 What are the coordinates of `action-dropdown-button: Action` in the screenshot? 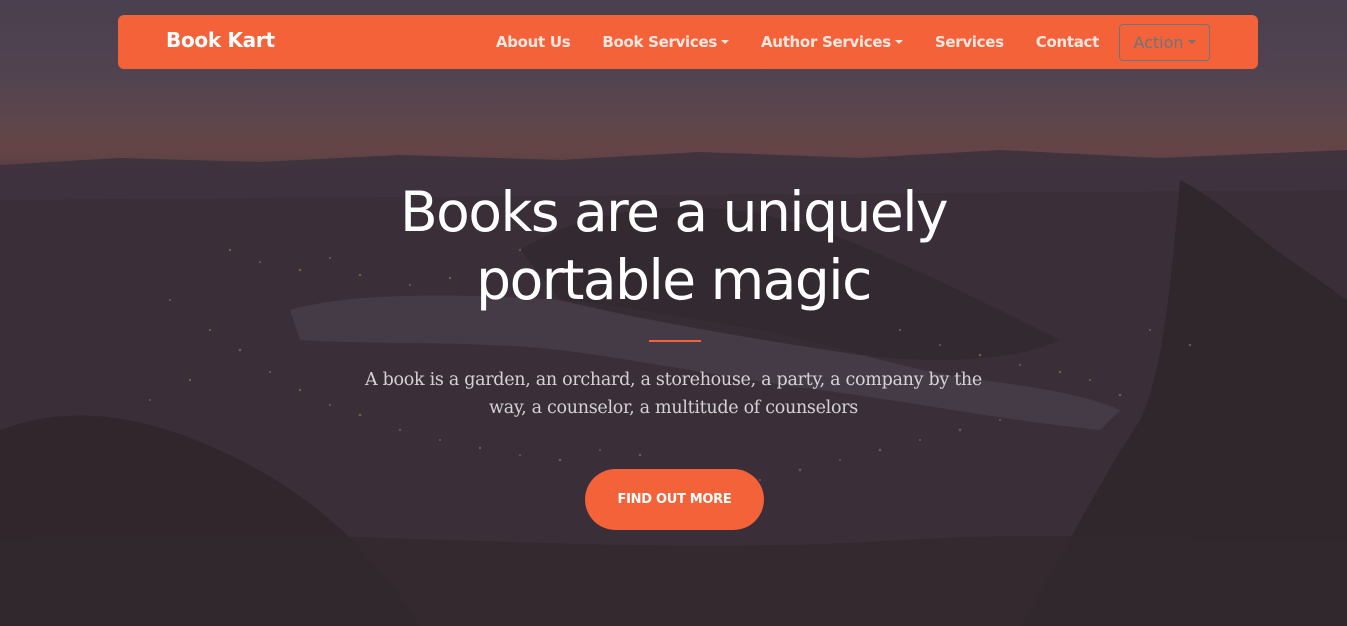 It's located at (1164, 42).